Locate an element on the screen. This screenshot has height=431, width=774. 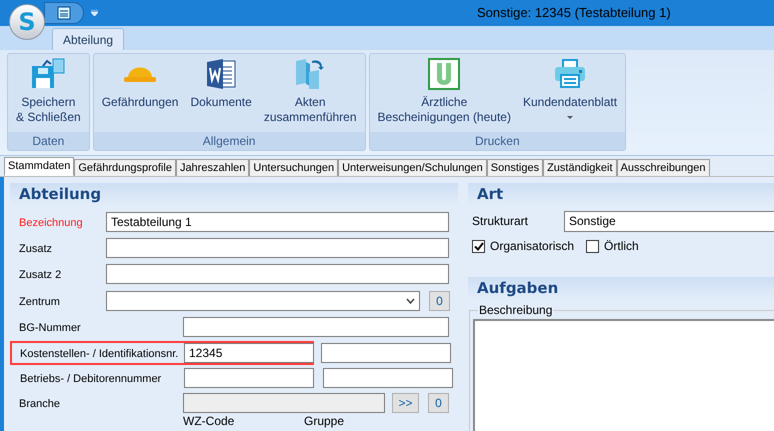
ribbon-button: Speichern & Schließen is located at coordinates (48, 94).